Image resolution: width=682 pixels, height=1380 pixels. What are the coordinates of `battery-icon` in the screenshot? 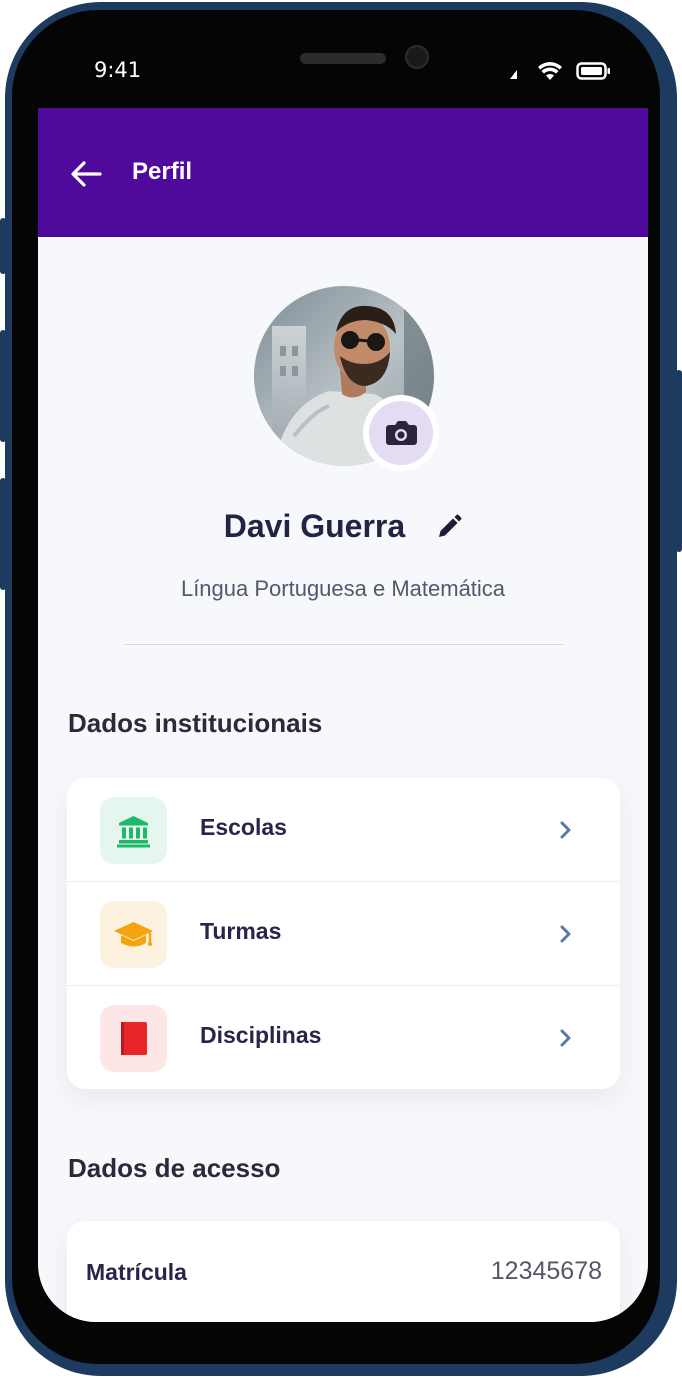 It's located at (593, 71).